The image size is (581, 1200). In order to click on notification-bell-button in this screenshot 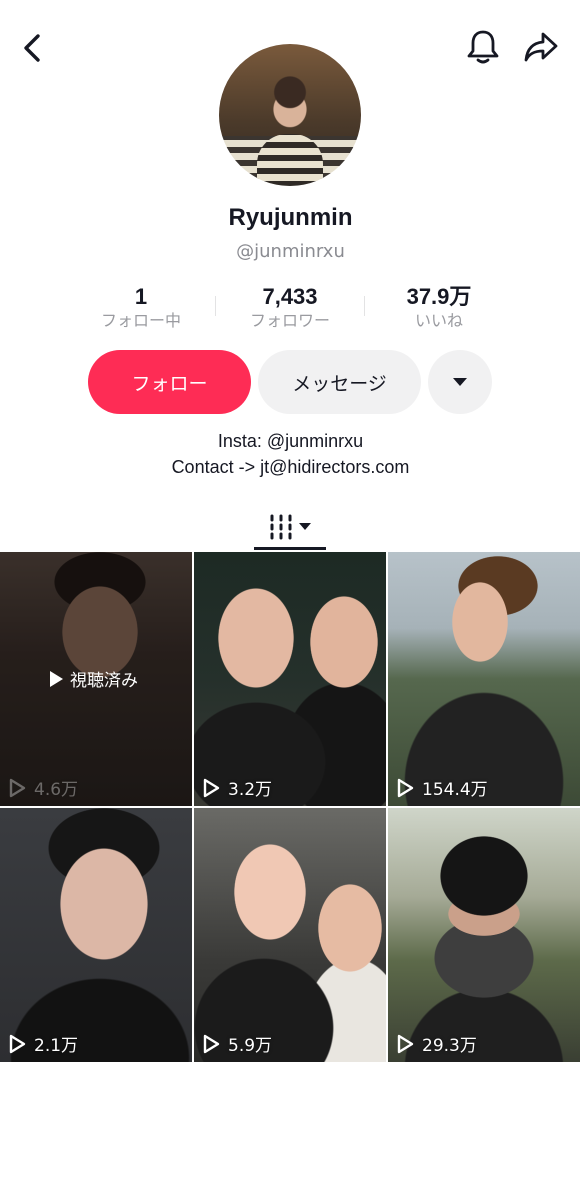, I will do `click(483, 47)`.